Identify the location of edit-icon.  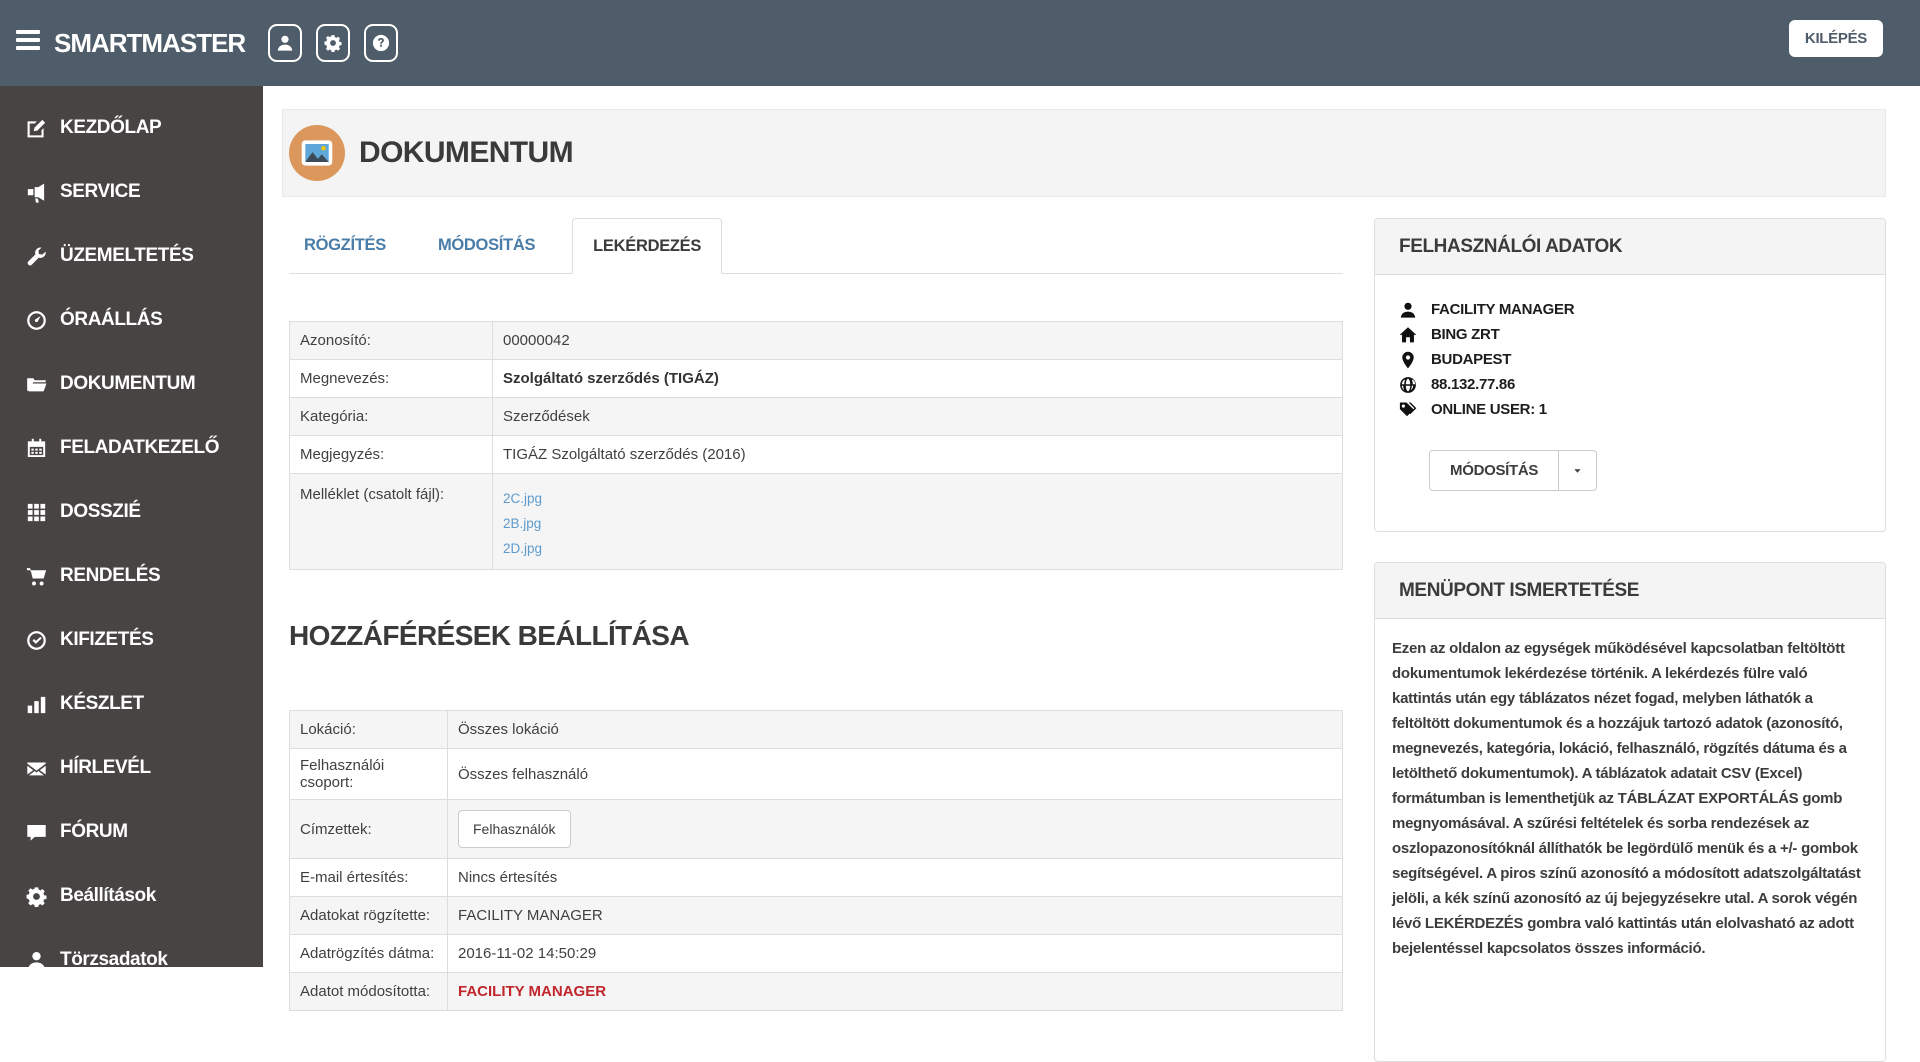
(36, 128).